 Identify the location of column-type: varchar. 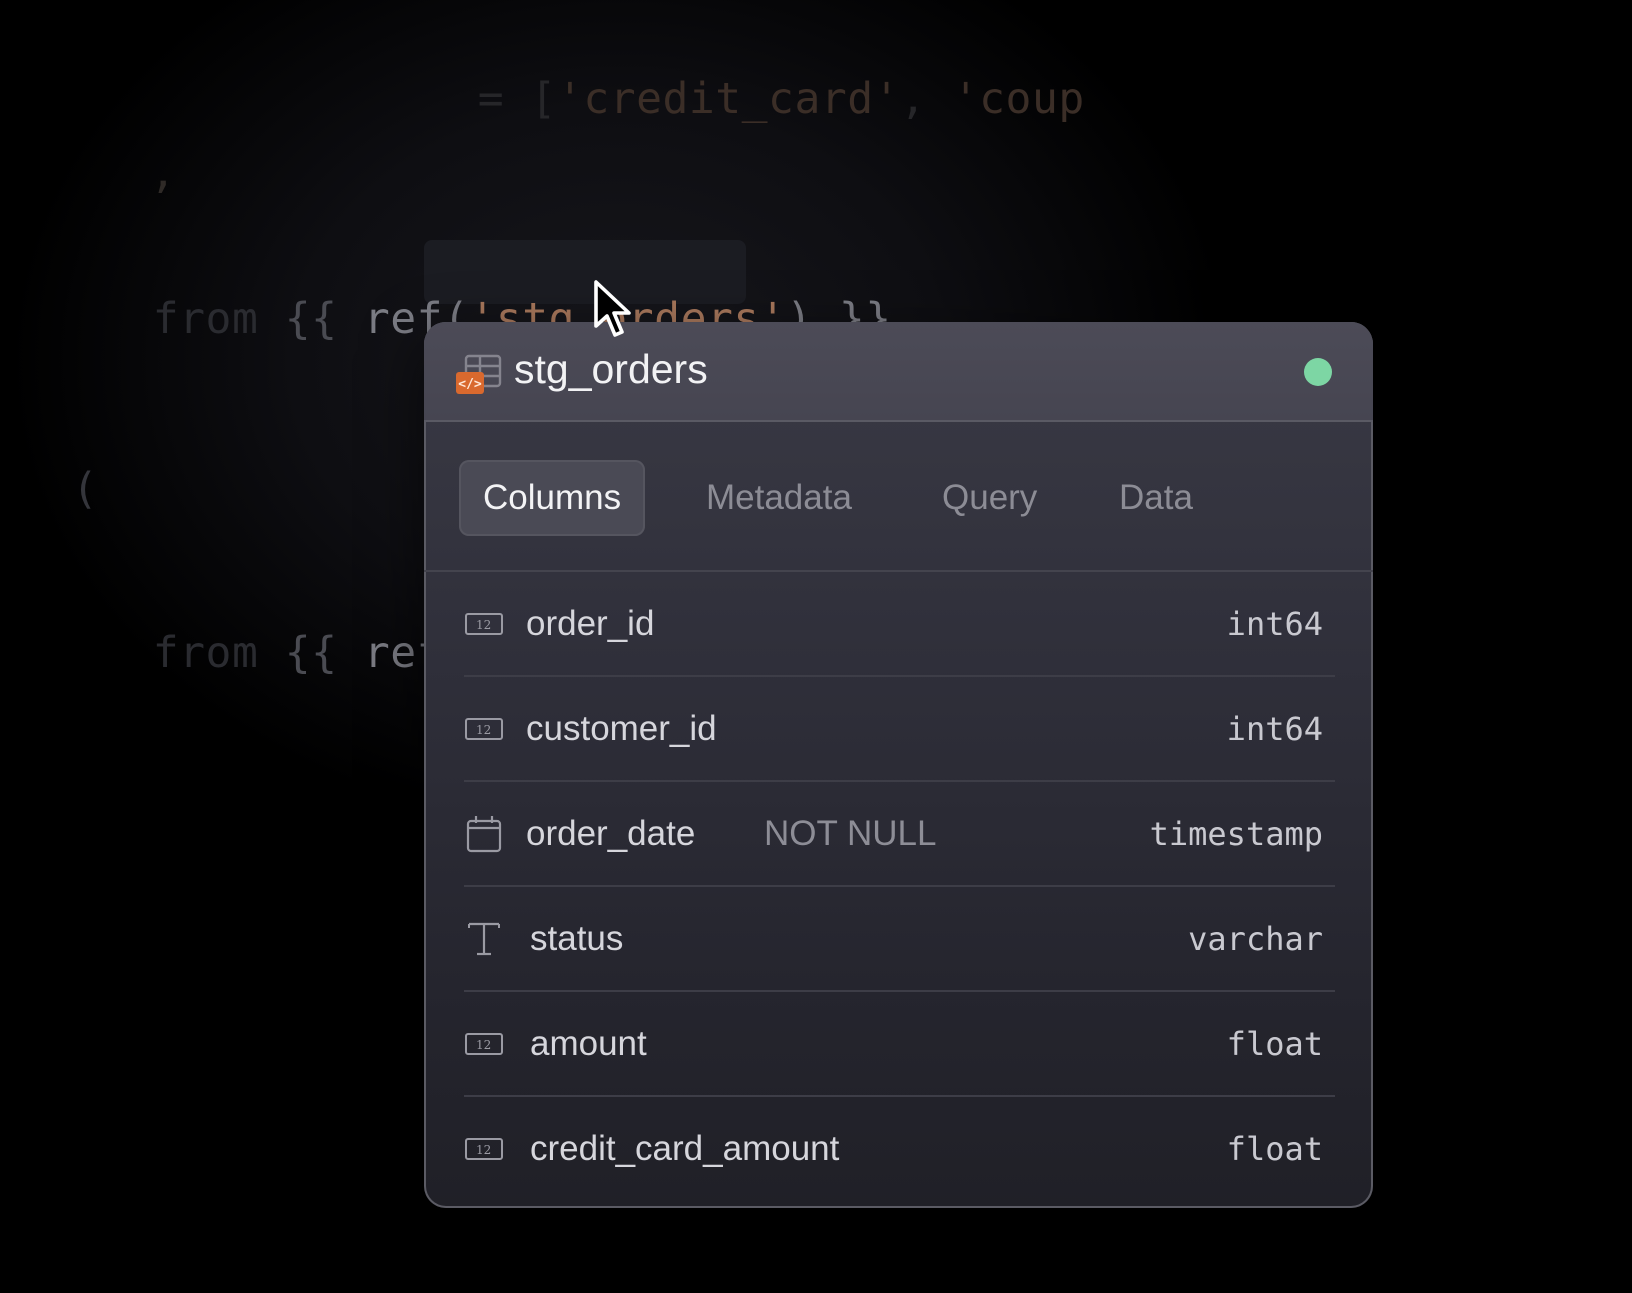
(1255, 938).